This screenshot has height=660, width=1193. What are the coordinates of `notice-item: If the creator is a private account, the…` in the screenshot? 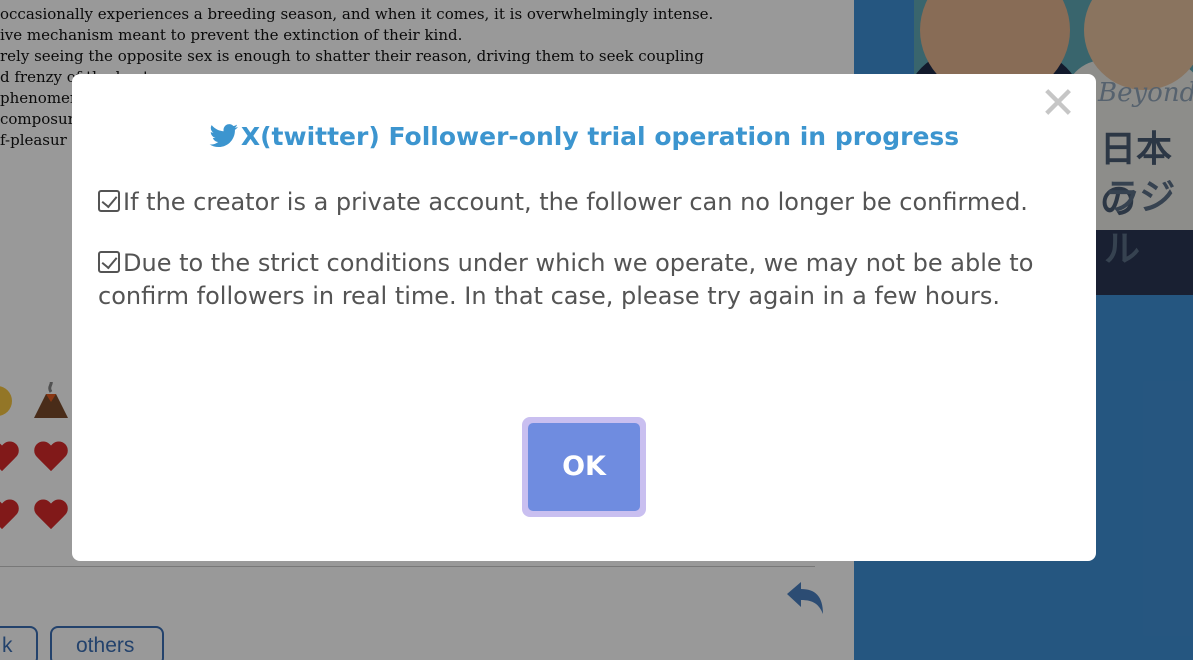 It's located at (583, 202).